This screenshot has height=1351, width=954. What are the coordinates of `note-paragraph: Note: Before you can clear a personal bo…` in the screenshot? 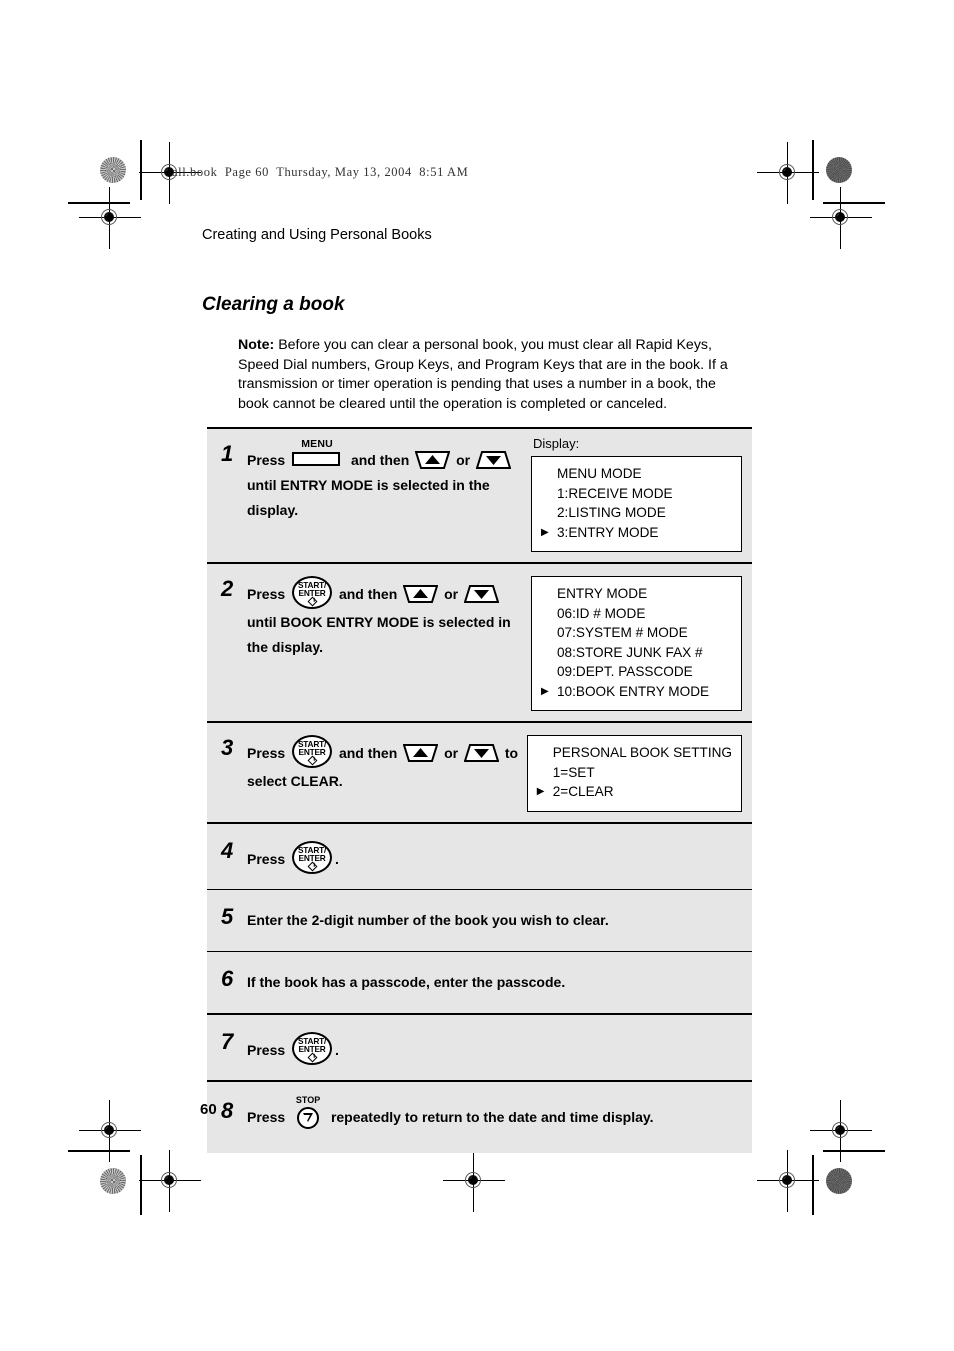 It's located at (494, 375).